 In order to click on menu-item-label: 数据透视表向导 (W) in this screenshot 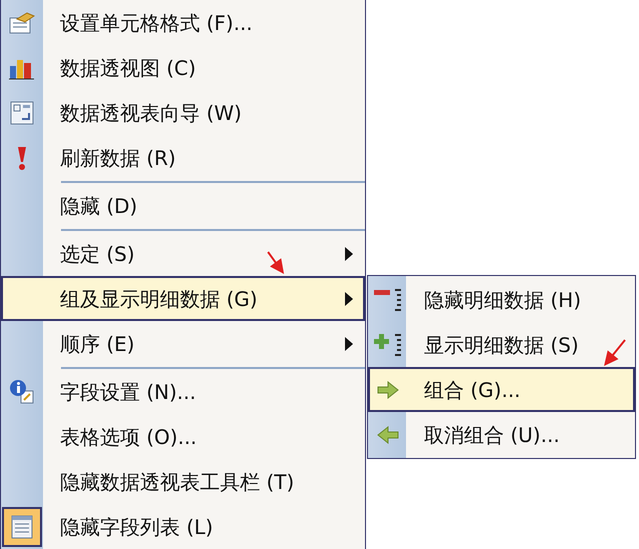, I will do `click(151, 113)`.